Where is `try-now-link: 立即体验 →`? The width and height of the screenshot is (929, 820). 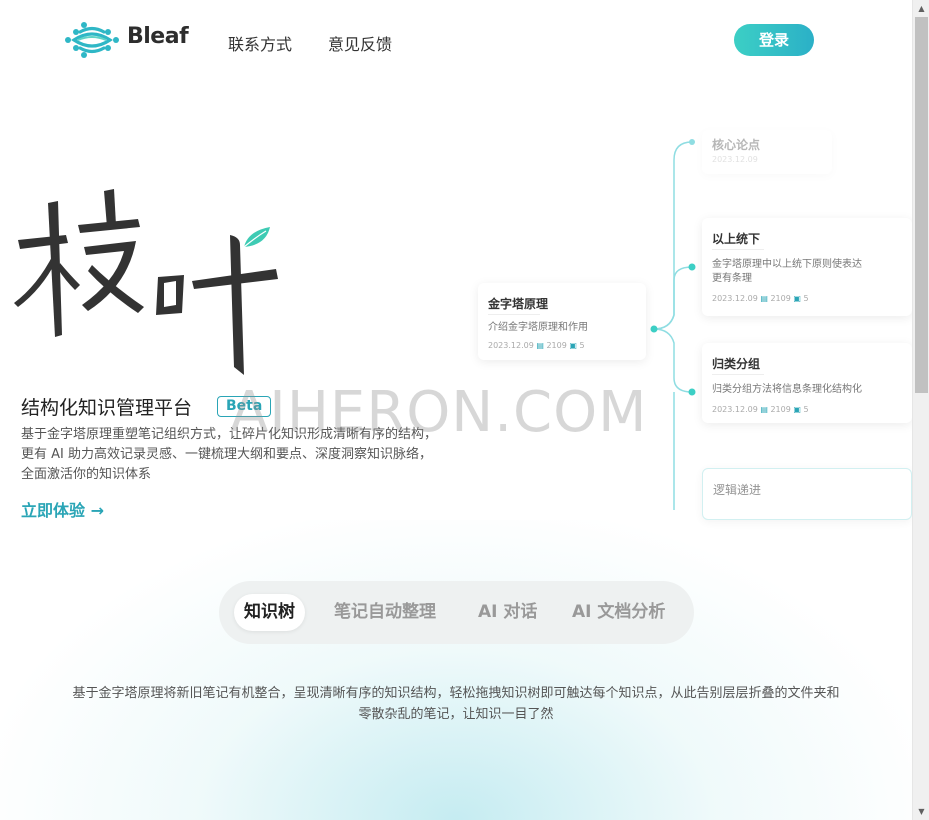 try-now-link: 立即体验 → is located at coordinates (62, 509).